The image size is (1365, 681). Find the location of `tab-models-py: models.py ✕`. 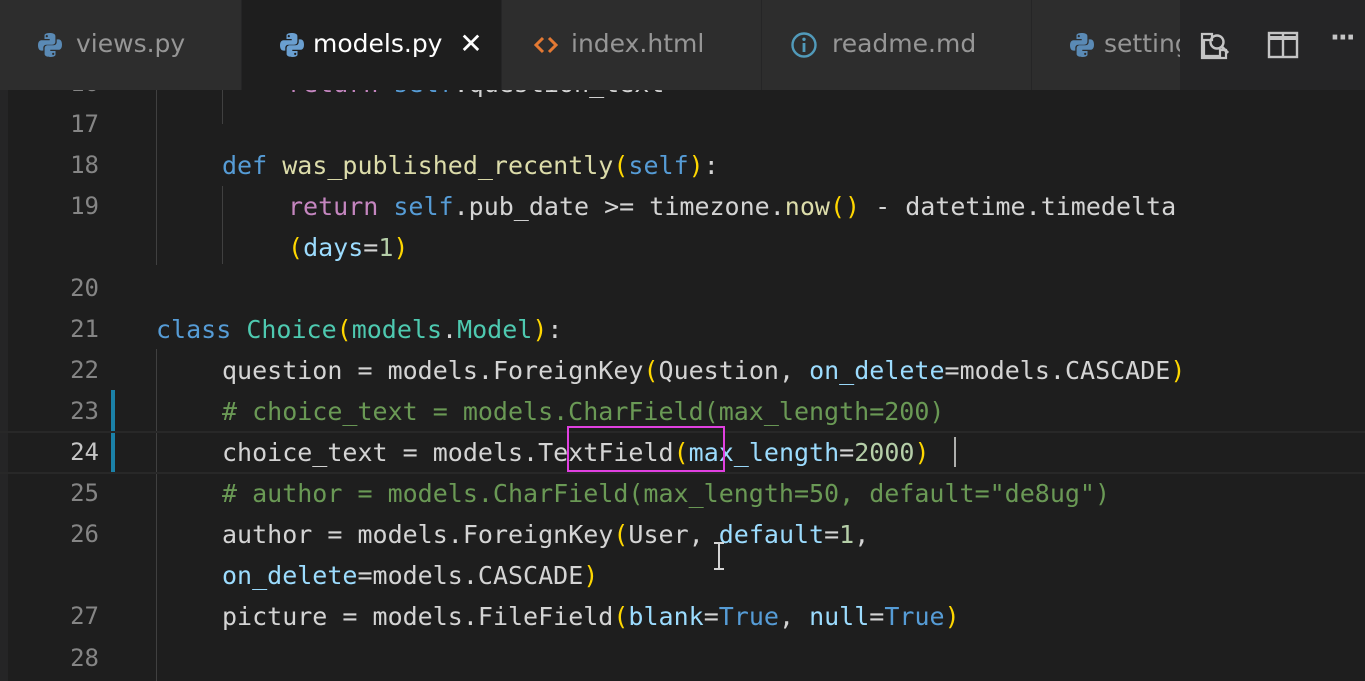

tab-models-py: models.py ✕ is located at coordinates (372, 45).